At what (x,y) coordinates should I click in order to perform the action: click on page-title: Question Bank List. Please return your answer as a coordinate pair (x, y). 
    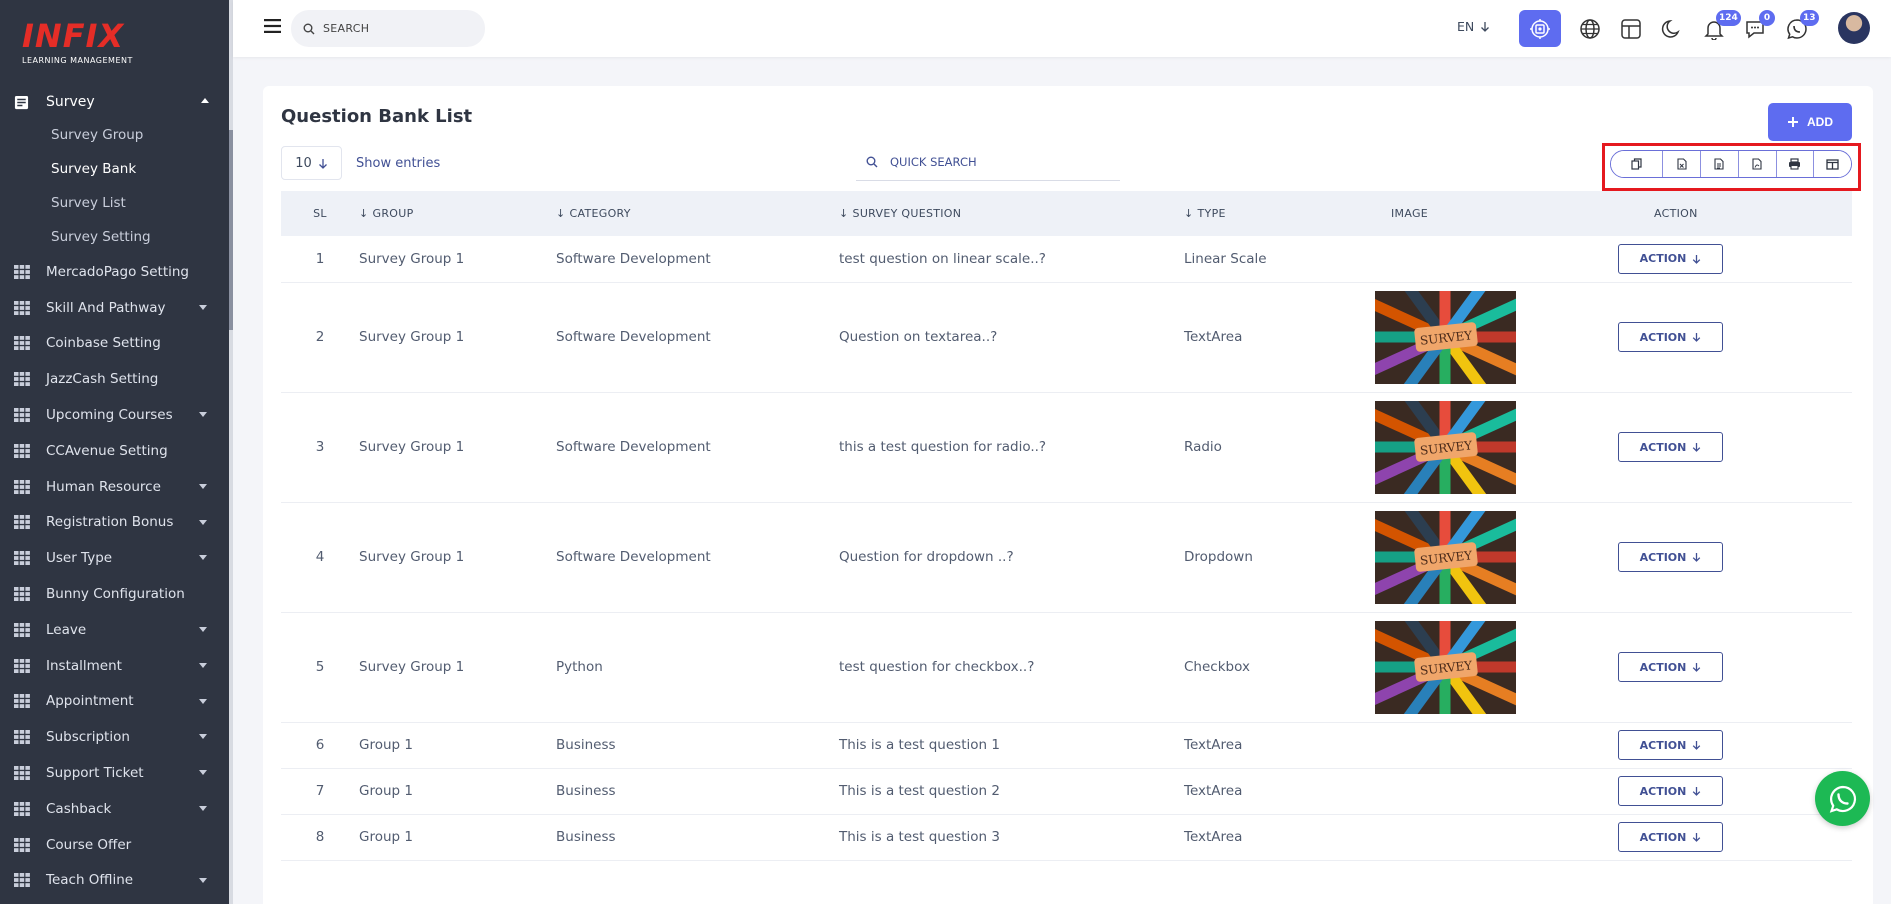
    Looking at the image, I should click on (377, 116).